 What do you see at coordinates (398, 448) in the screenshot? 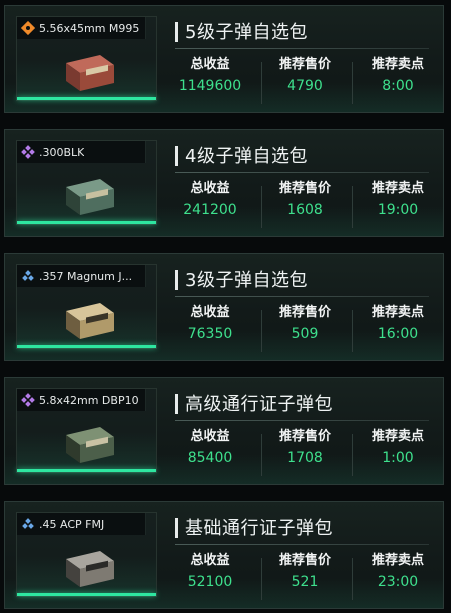
I see `stat-recommended-sell-point: 推荐卖点 1:00` at bounding box center [398, 448].